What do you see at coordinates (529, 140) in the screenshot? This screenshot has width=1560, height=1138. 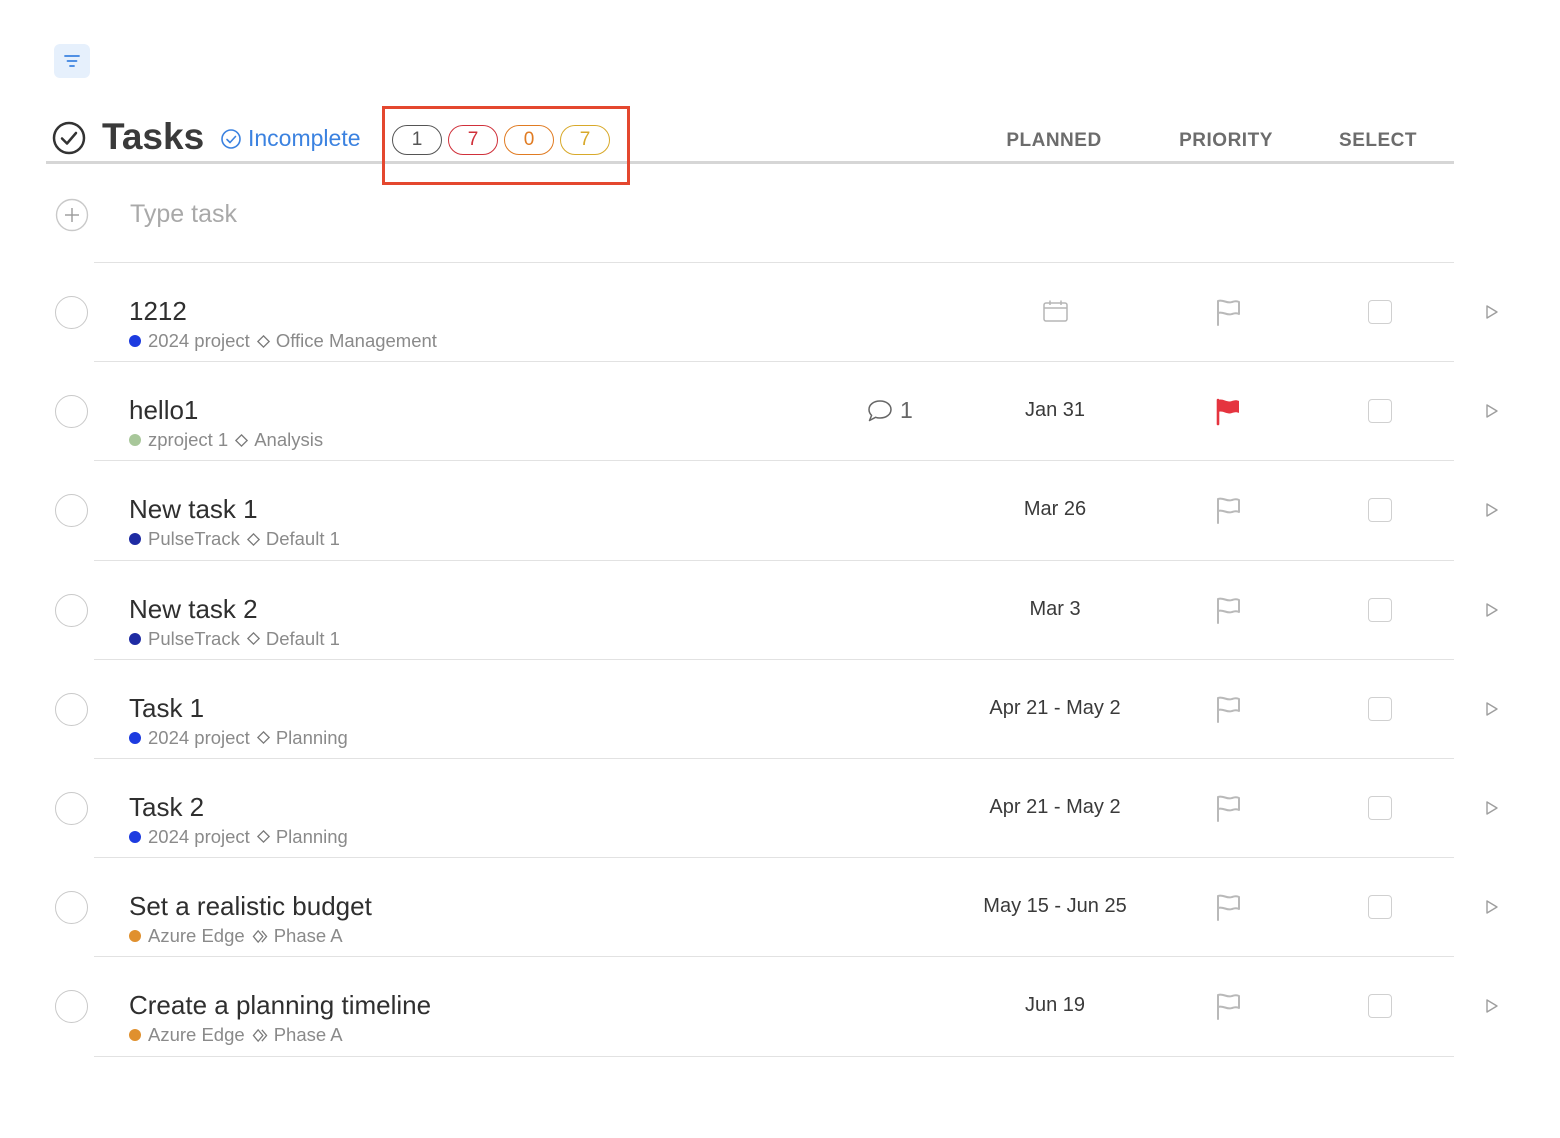 I see `counter-badge: 0` at bounding box center [529, 140].